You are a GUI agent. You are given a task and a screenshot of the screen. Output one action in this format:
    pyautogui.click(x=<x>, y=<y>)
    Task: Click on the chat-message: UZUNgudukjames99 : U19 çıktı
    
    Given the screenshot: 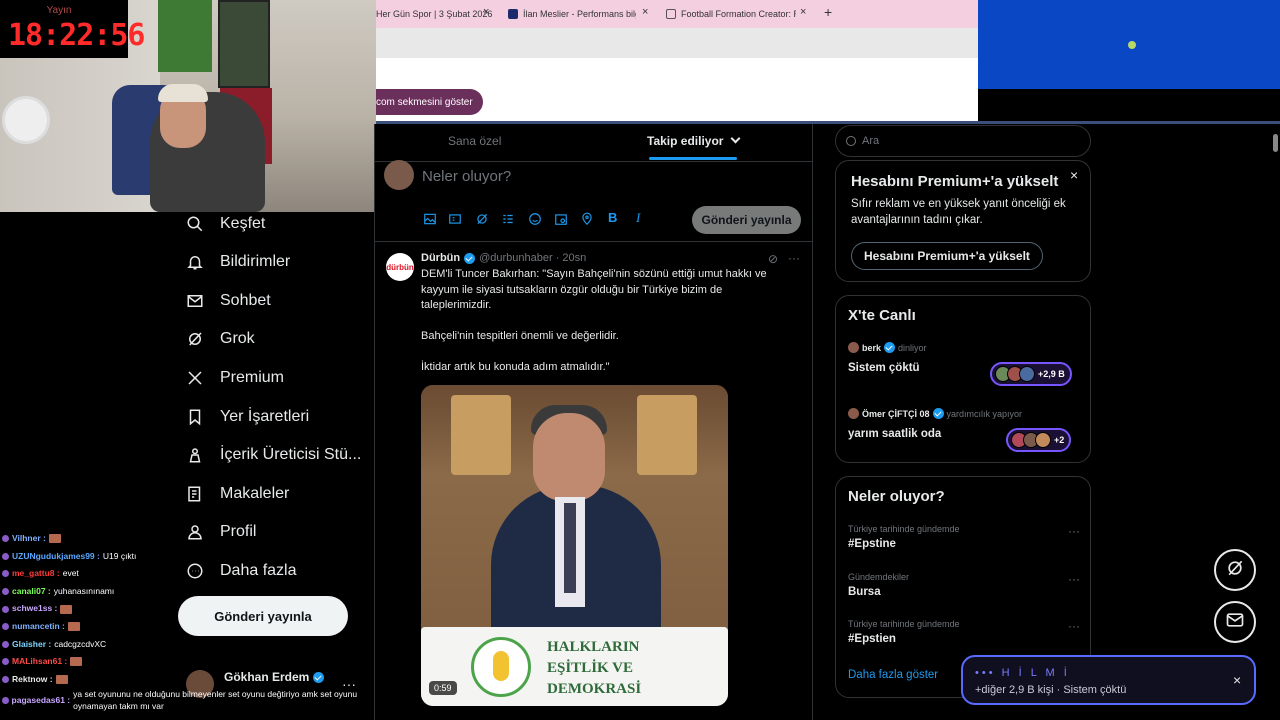 What is the action you would take?
    pyautogui.click(x=187, y=557)
    